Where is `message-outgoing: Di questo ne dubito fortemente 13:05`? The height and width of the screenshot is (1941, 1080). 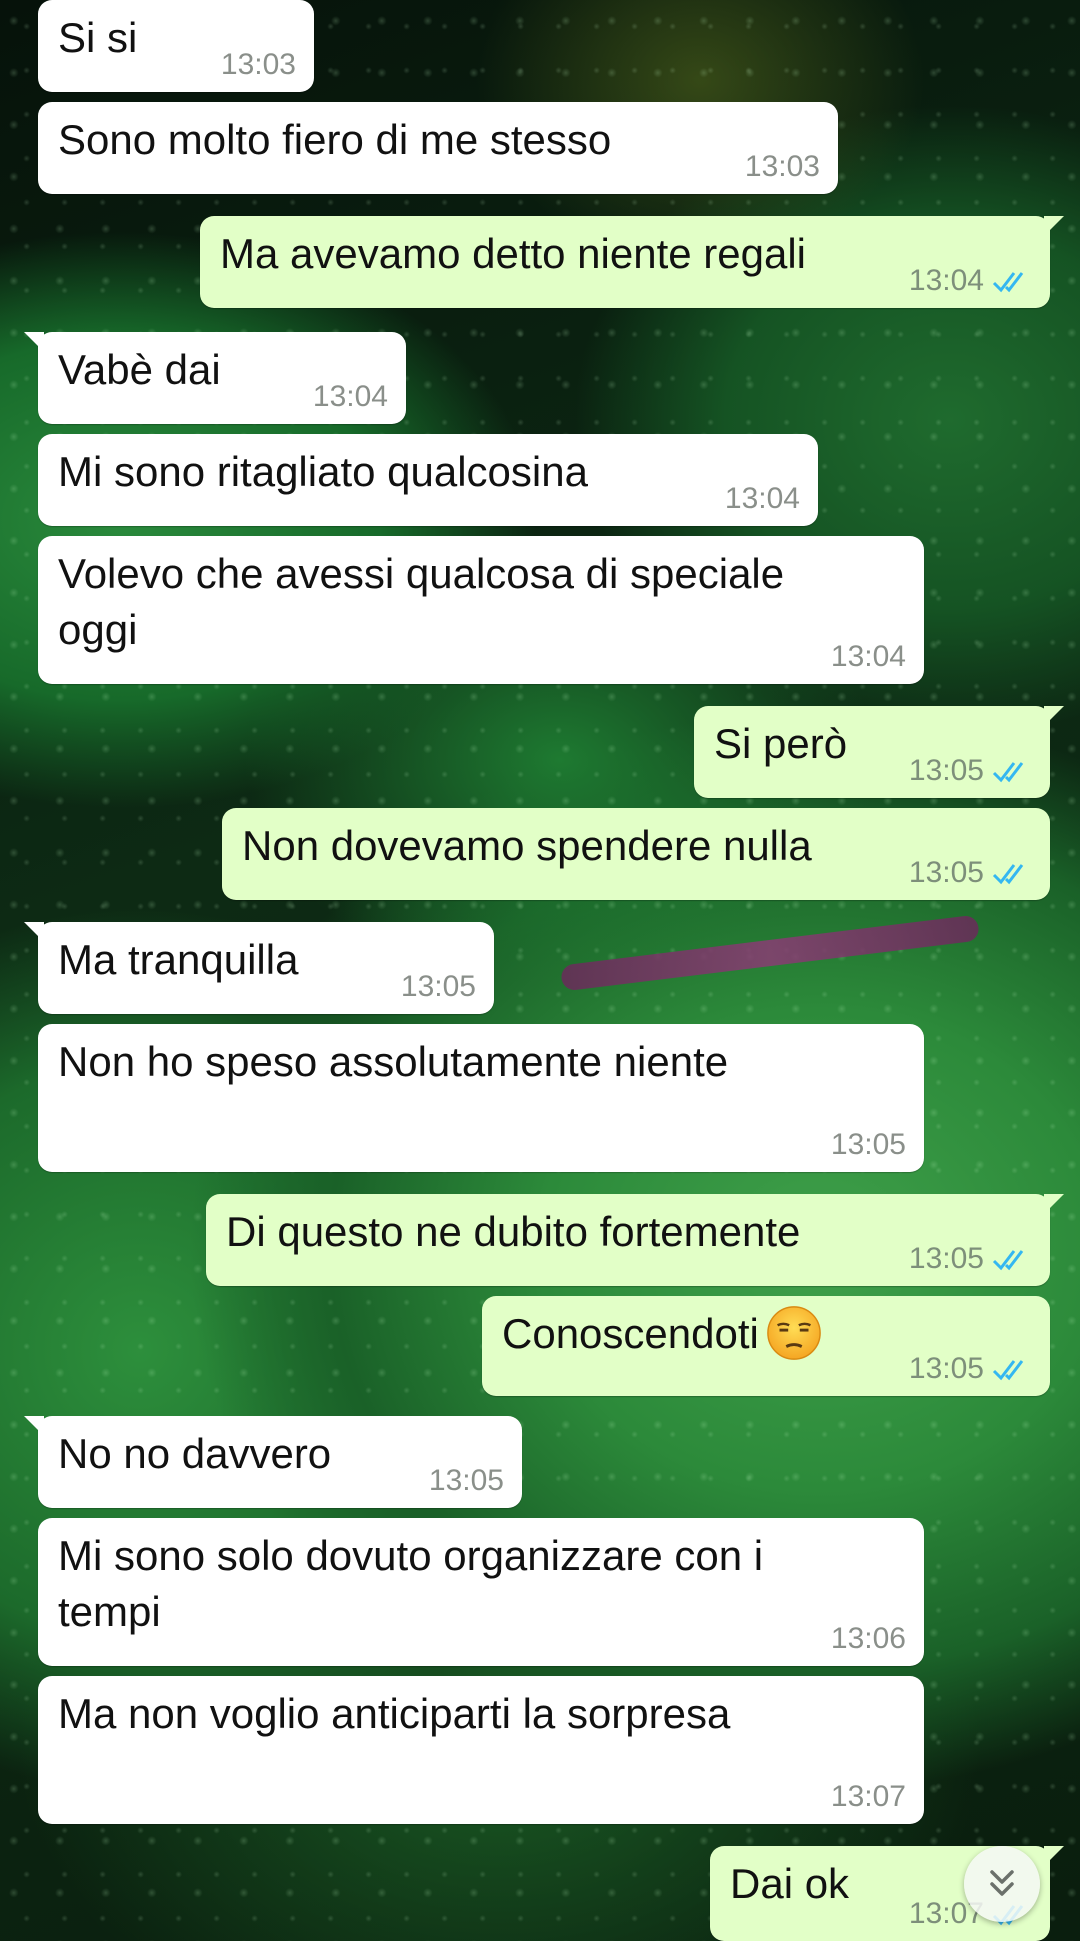
message-outgoing: Di questo ne dubito fortemente 13:05 is located at coordinates (635, 1240).